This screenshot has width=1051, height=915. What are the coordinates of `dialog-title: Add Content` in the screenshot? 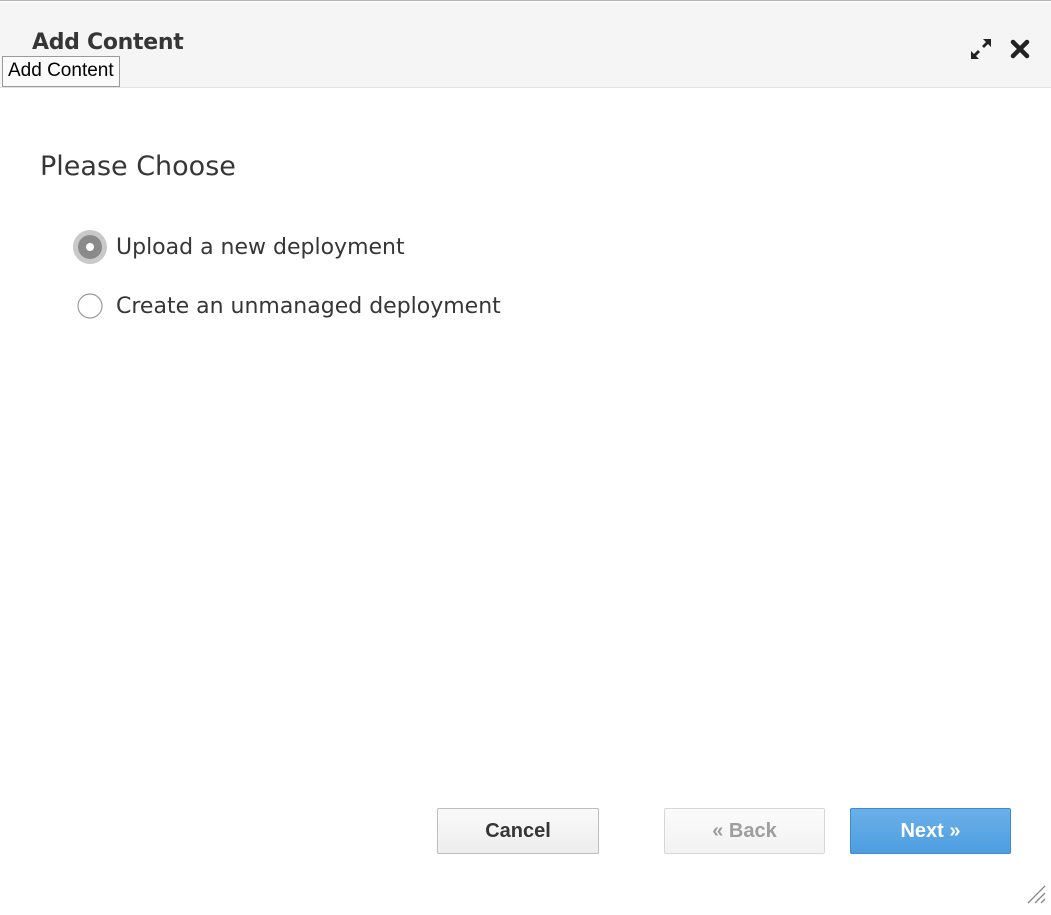 It's located at (108, 42).